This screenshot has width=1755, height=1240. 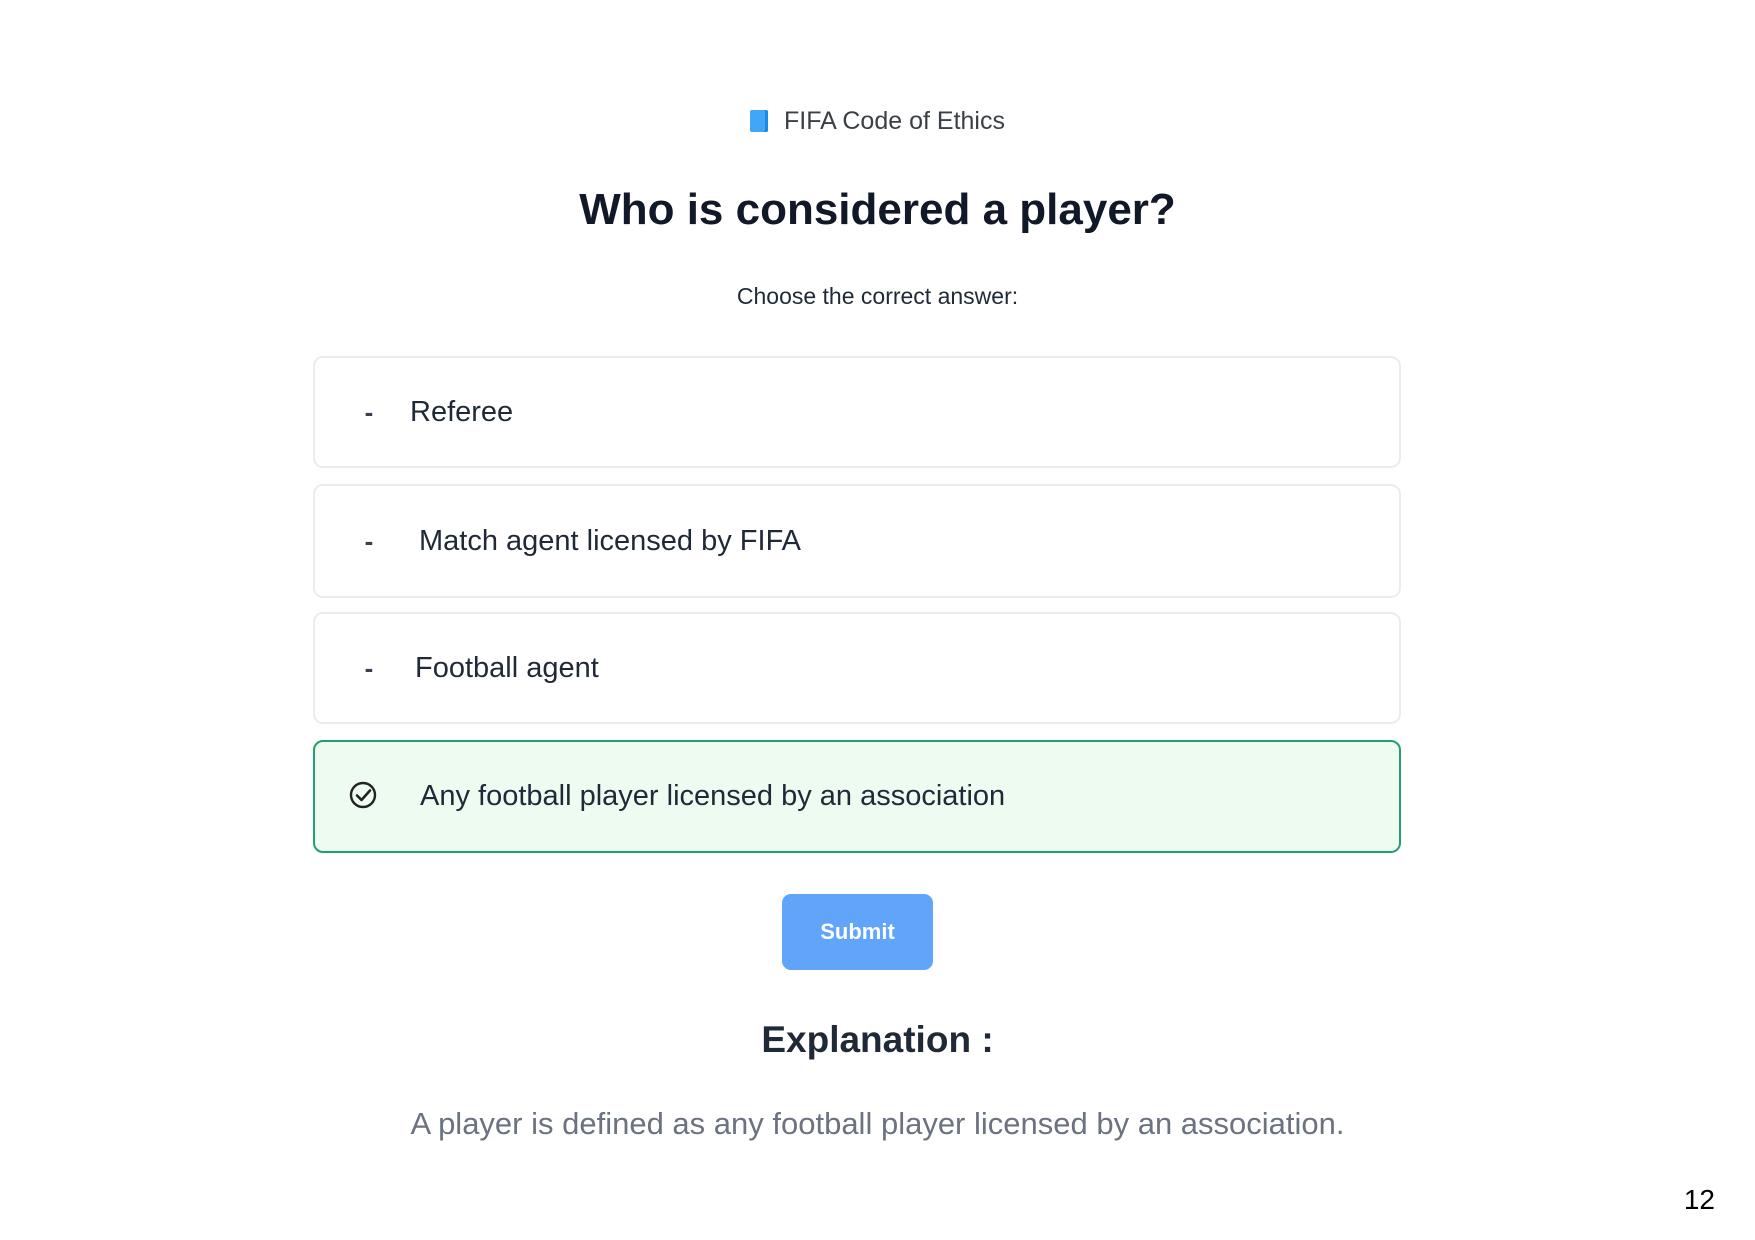 What do you see at coordinates (759, 121) in the screenshot?
I see `book-icon` at bounding box center [759, 121].